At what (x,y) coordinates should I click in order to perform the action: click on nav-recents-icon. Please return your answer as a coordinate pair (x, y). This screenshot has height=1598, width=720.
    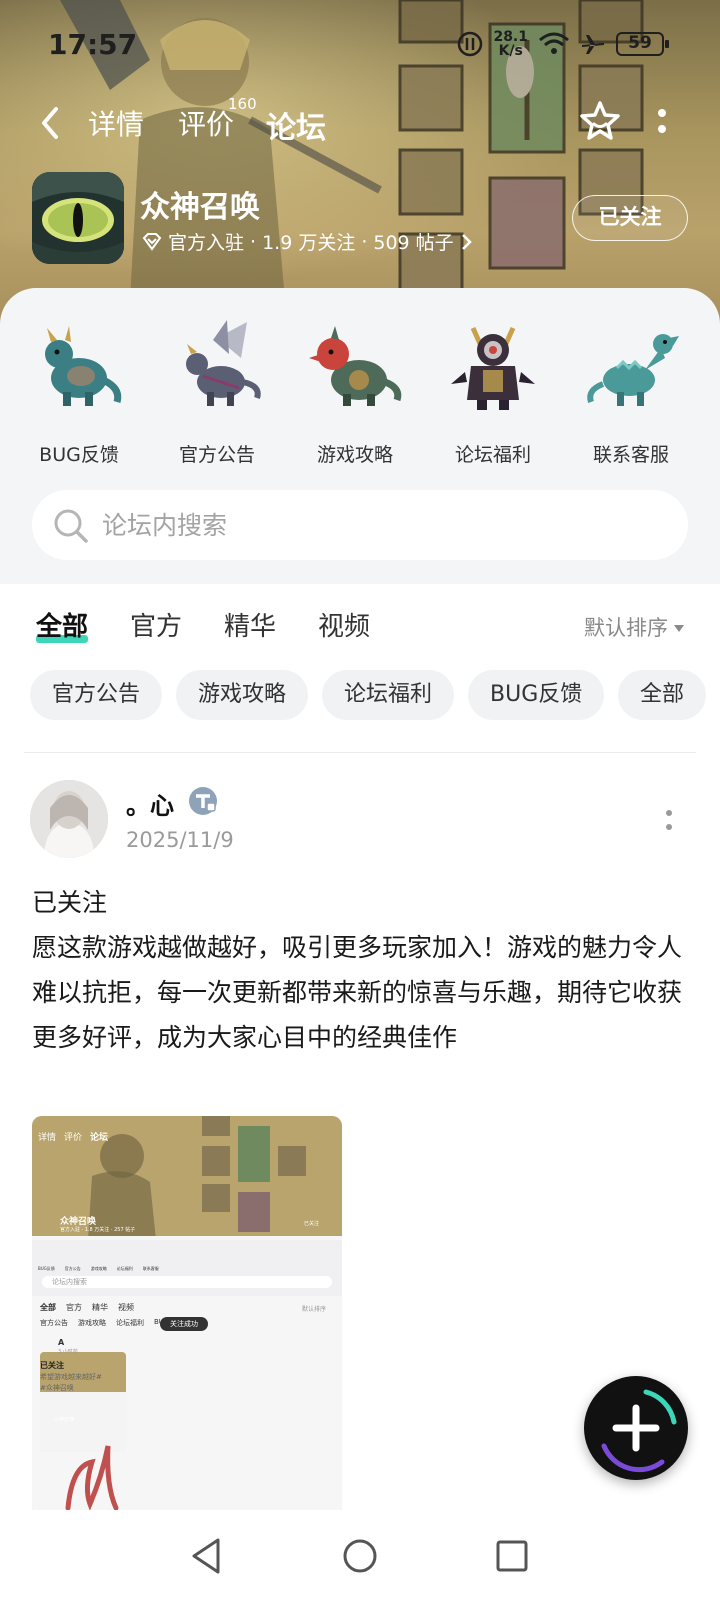
    Looking at the image, I should click on (512, 1556).